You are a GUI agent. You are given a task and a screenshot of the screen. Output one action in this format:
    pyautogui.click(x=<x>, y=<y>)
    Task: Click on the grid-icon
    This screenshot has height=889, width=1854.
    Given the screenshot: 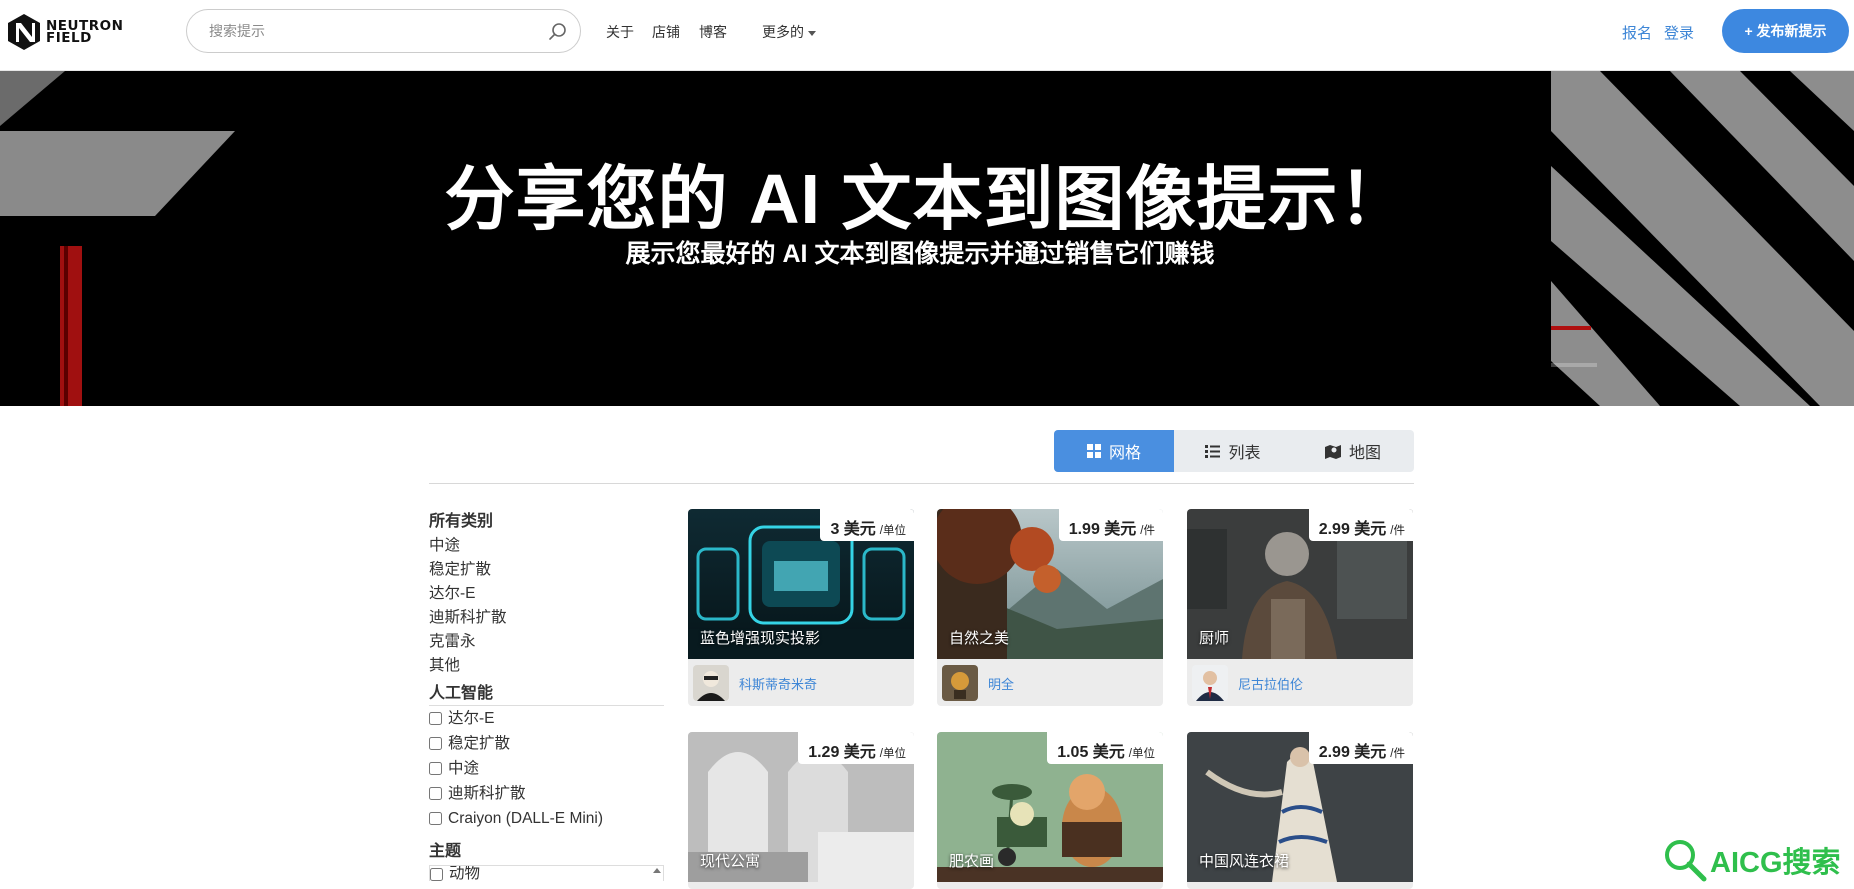 What is the action you would take?
    pyautogui.click(x=1093, y=451)
    